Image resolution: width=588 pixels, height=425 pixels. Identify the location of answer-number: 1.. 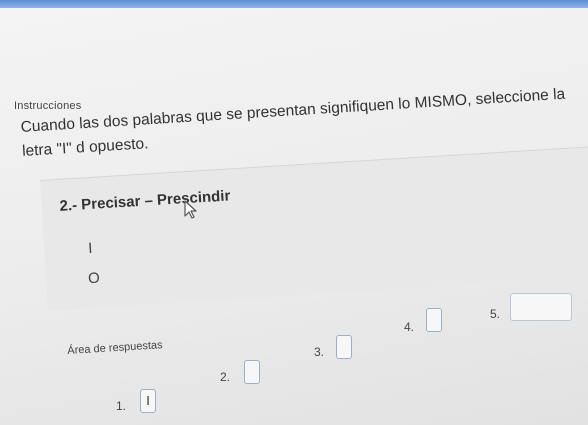
(121, 406).